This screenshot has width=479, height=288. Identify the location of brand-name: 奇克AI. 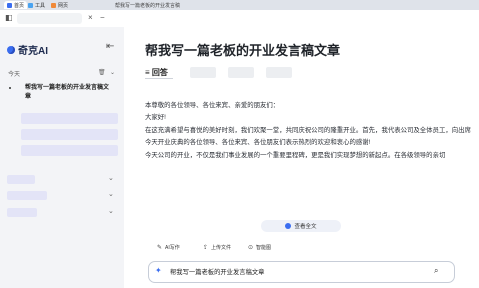
(33, 51).